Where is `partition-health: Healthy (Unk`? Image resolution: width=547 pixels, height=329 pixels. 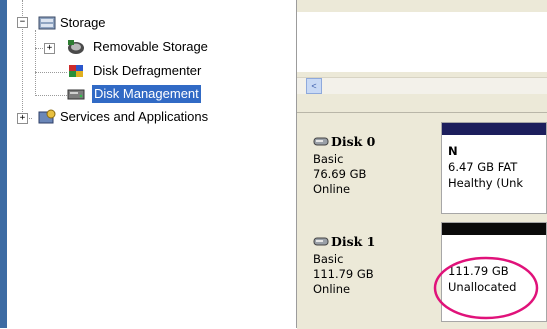
partition-health: Healthy (Unk is located at coordinates (486, 183).